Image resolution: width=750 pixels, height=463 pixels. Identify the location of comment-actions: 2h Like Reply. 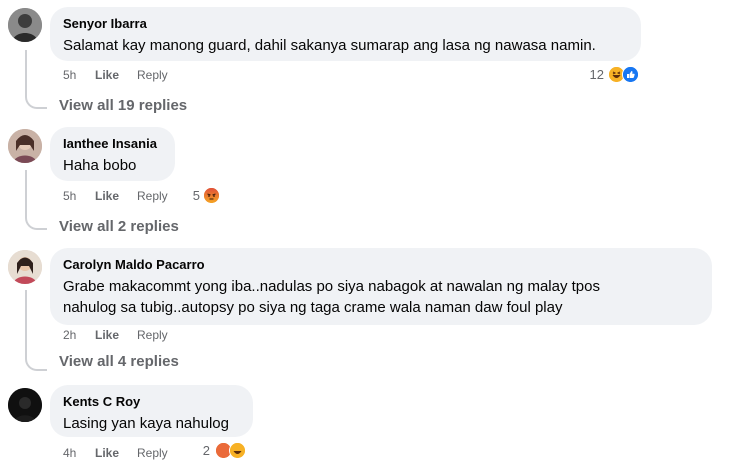
(163, 335).